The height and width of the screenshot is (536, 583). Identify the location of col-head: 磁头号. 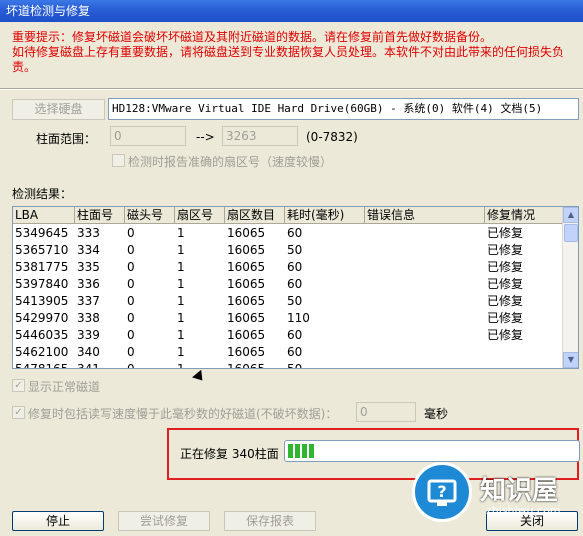
(150, 215).